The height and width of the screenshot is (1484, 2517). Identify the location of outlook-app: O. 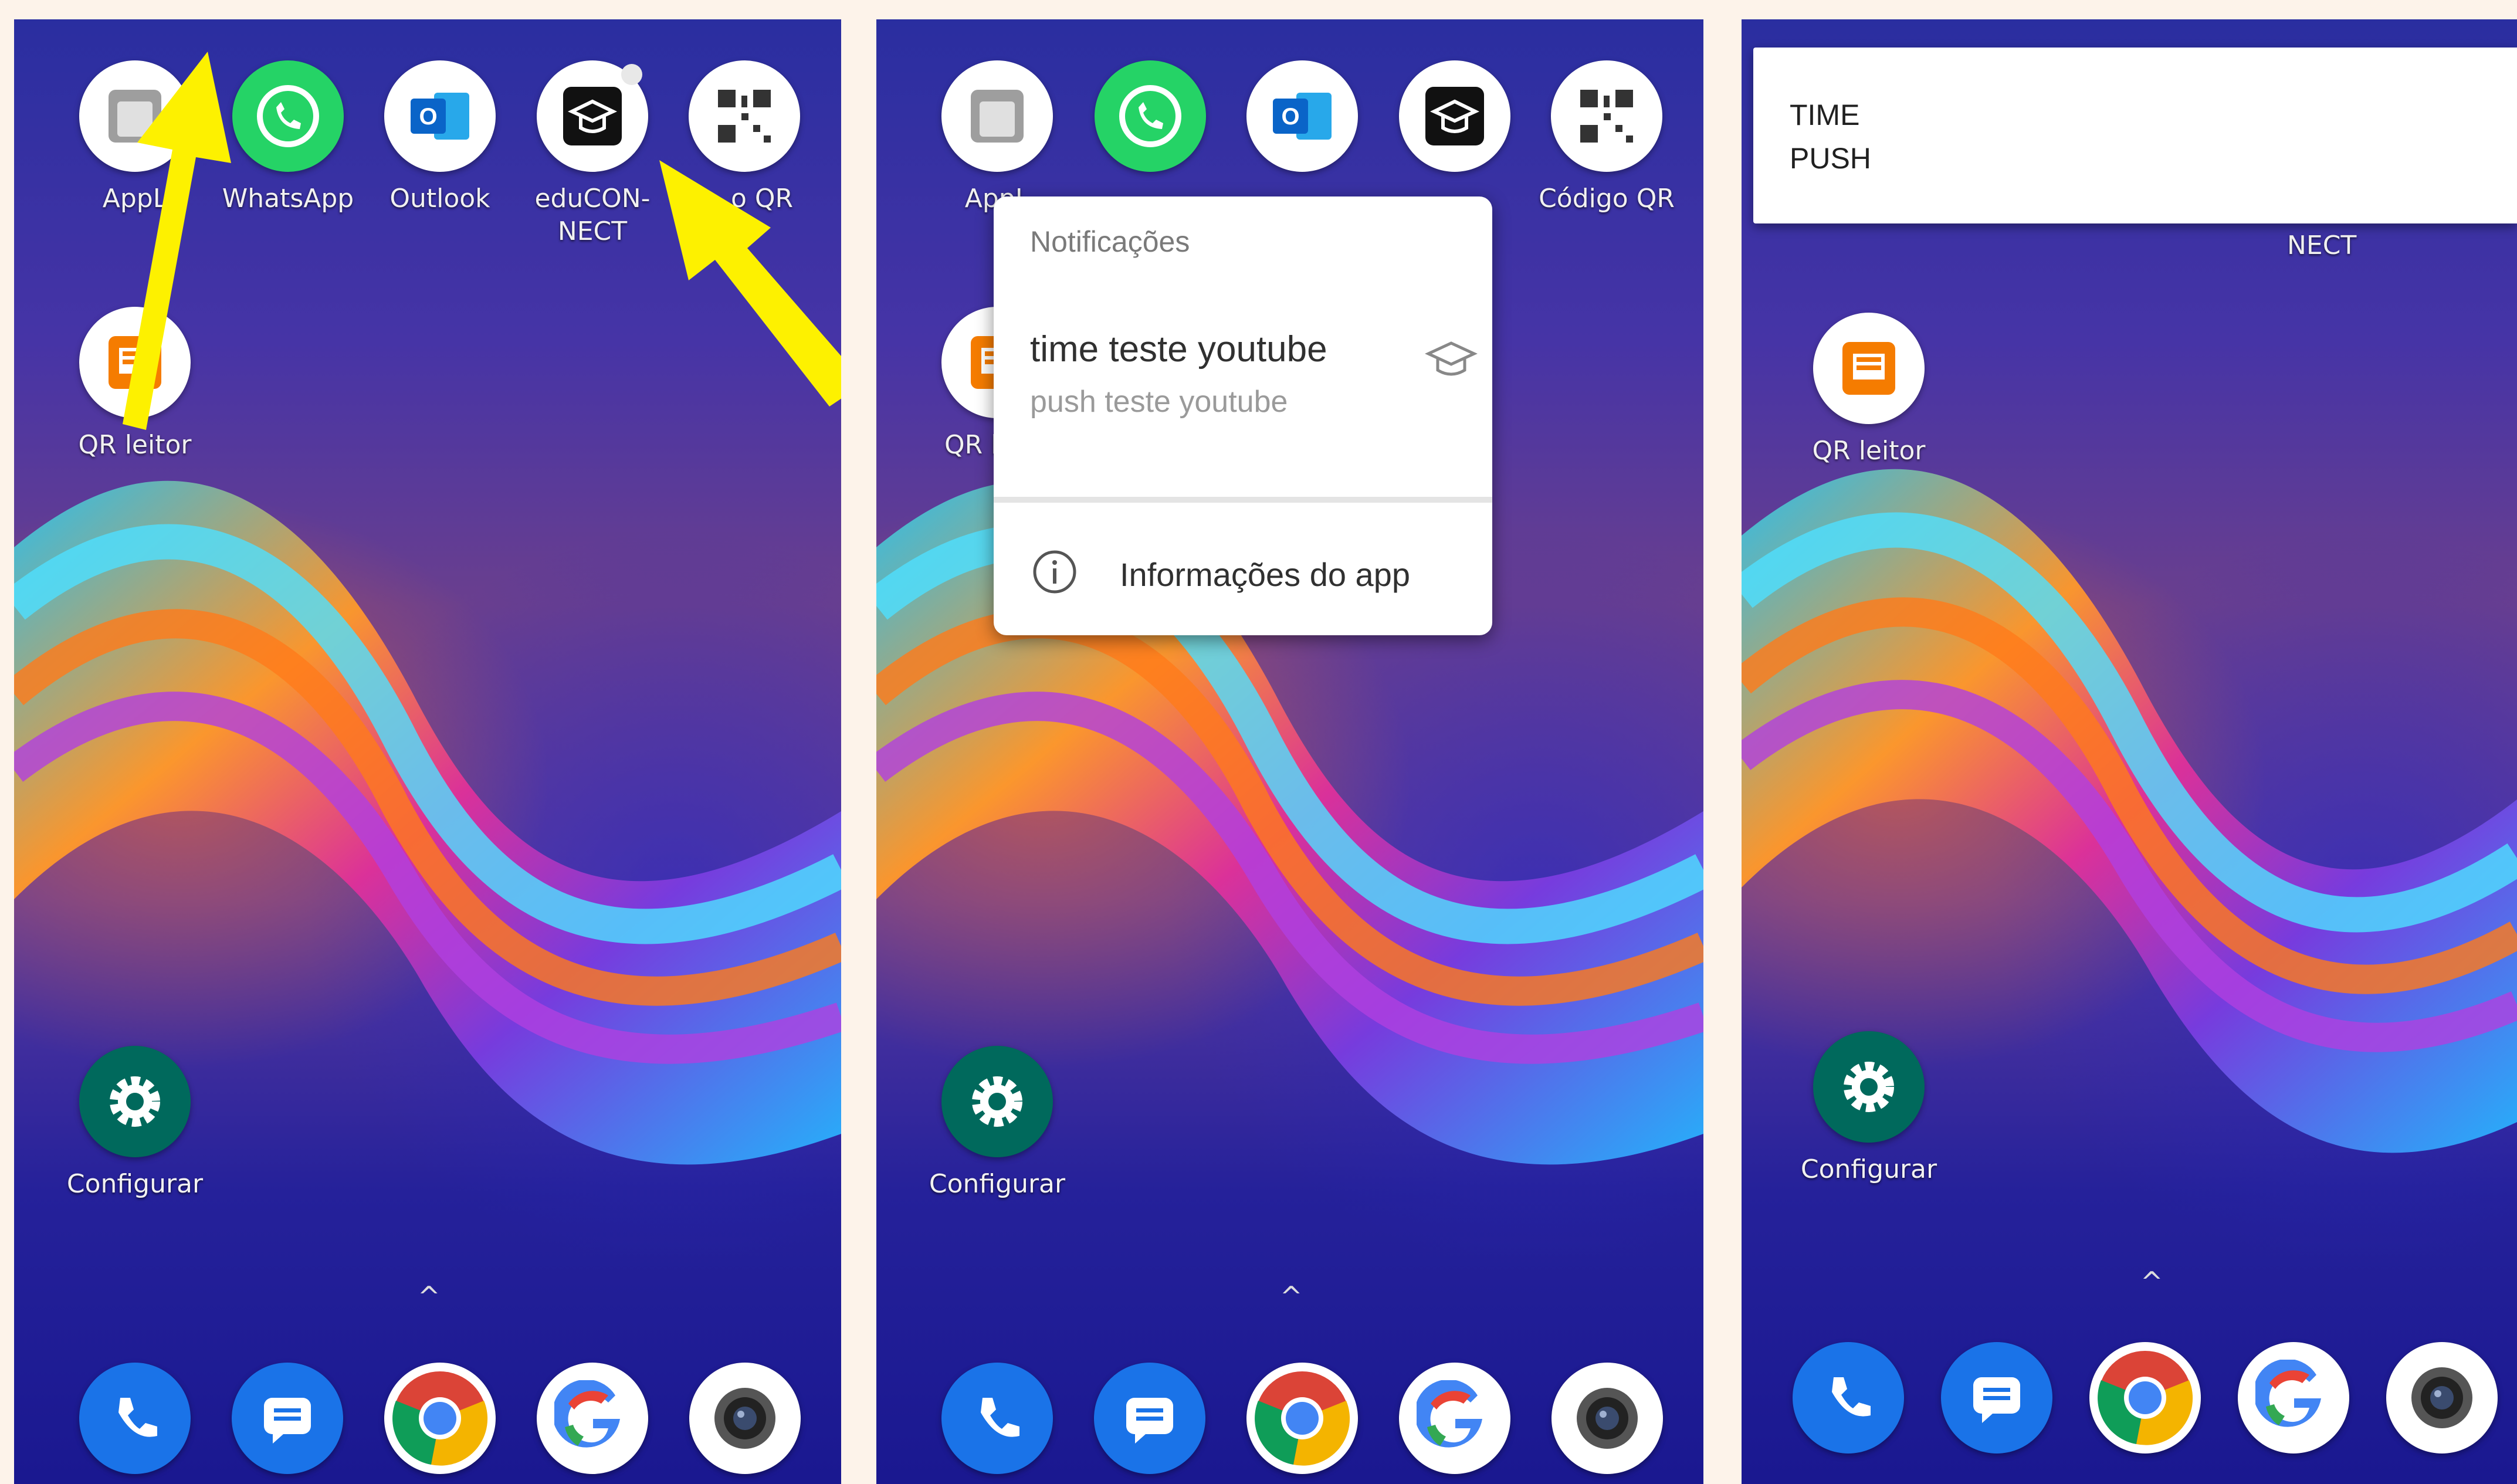
(1302, 116).